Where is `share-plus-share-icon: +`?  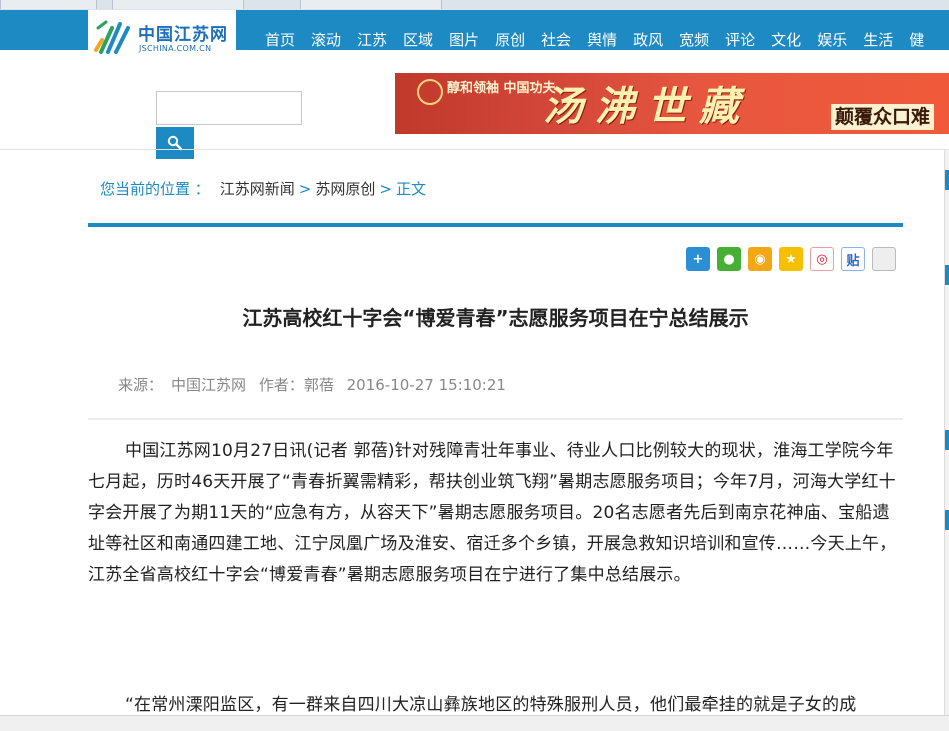
share-plus-share-icon: + is located at coordinates (698, 259).